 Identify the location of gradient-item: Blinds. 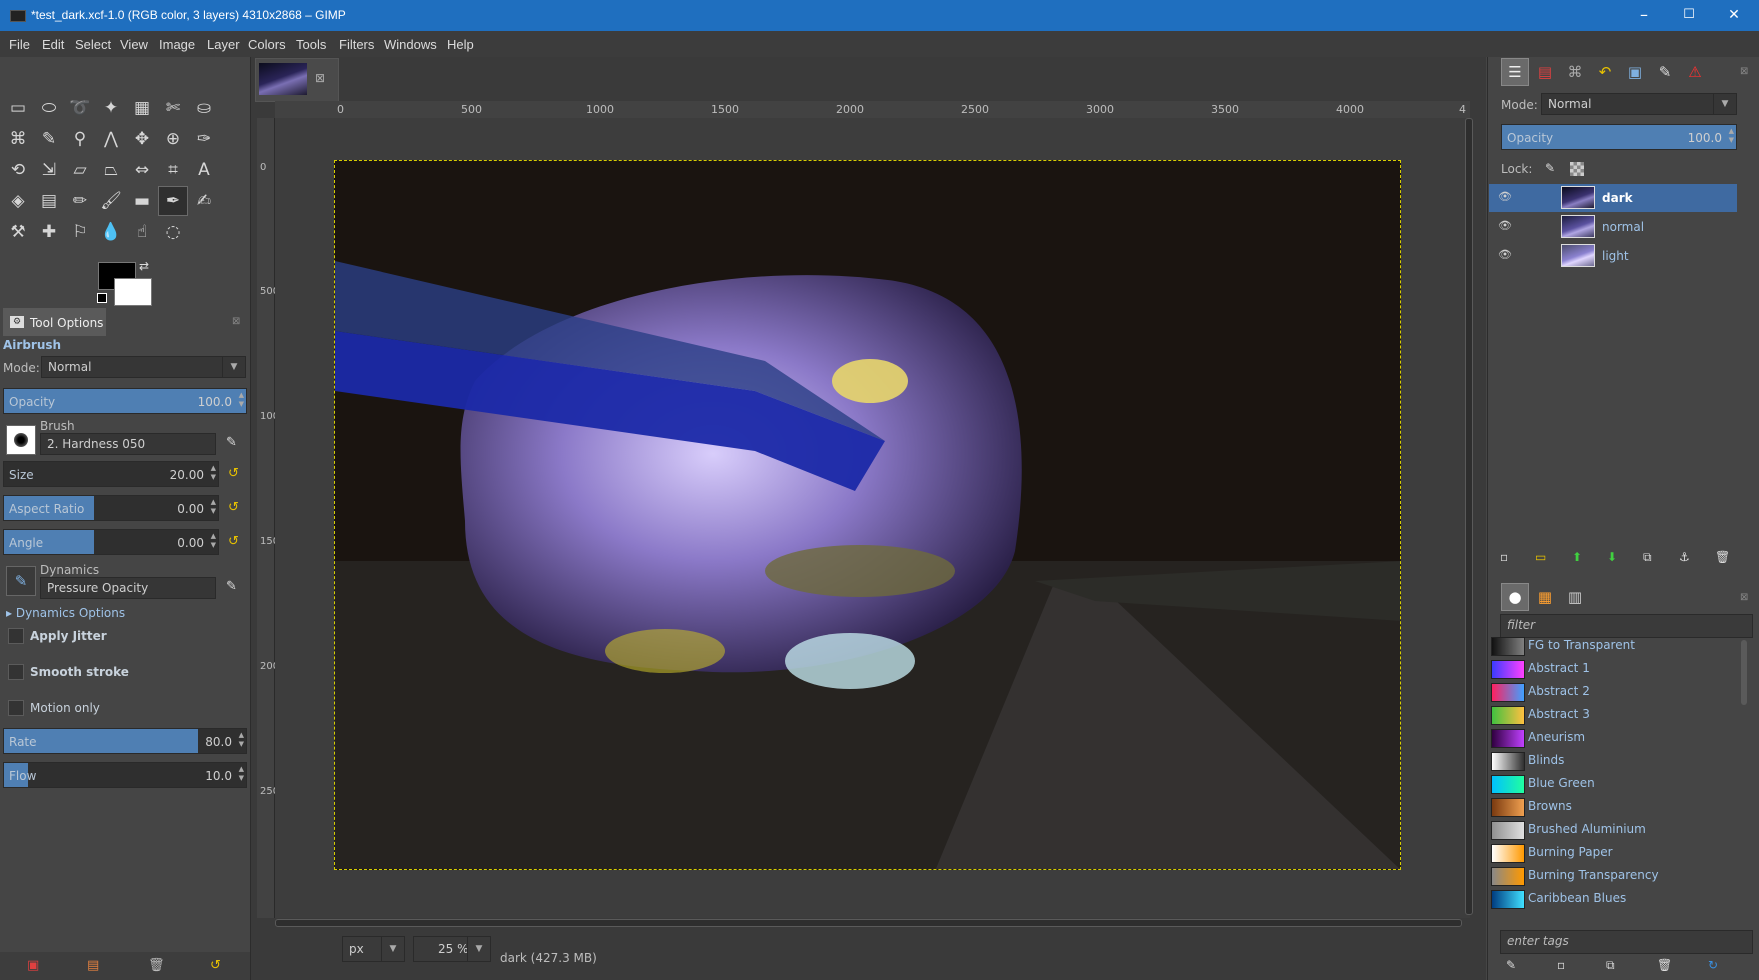
(1609, 760).